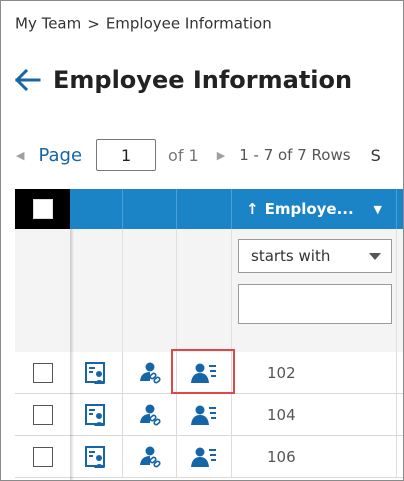 This screenshot has height=481, width=404. What do you see at coordinates (281, 457) in the screenshot?
I see `employee-id: 106` at bounding box center [281, 457].